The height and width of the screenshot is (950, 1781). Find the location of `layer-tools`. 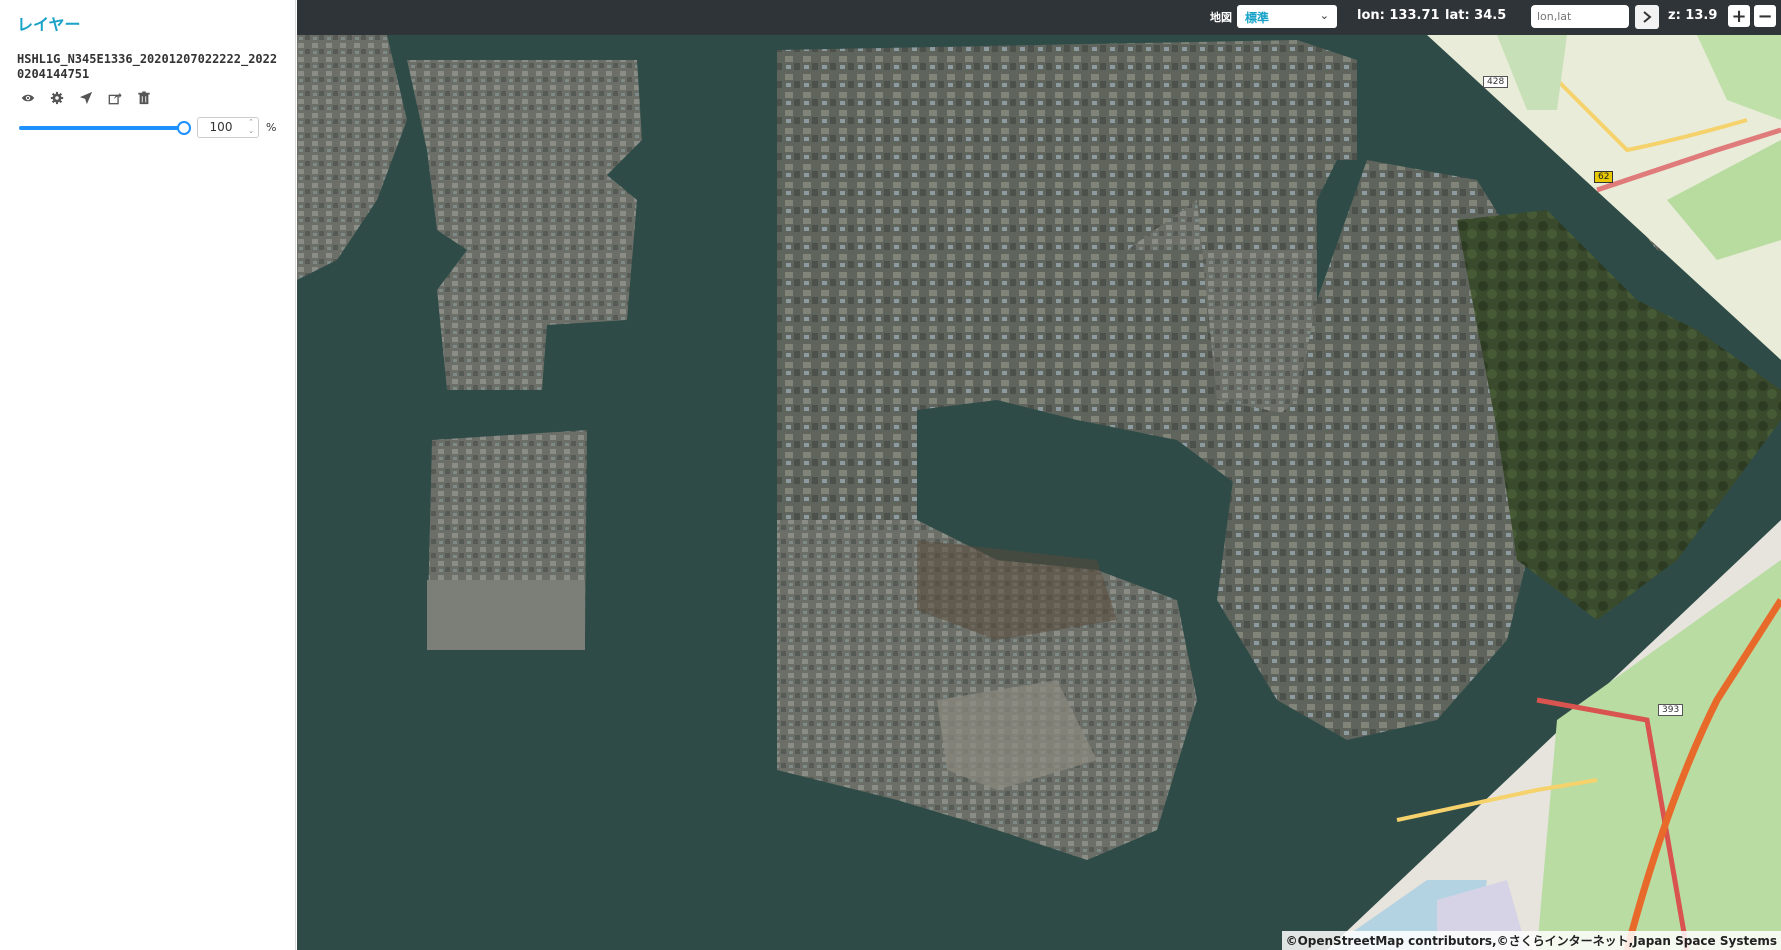

layer-tools is located at coordinates (86, 99).